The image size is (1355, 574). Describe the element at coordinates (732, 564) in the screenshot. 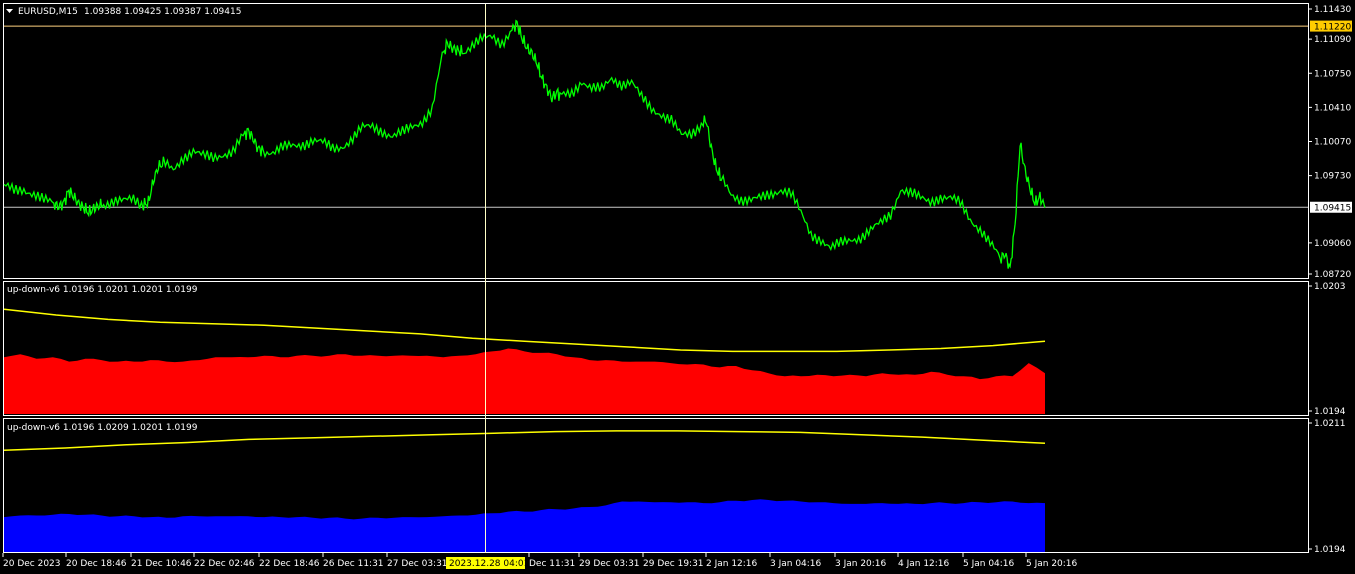

I see `time-axis-label: 2 Jan 12:16` at that location.